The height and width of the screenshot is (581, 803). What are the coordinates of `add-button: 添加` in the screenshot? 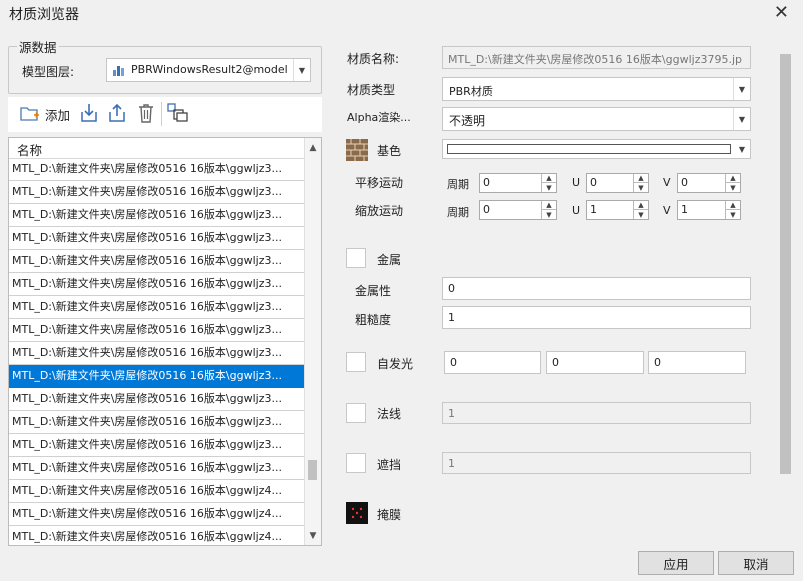 It's located at (45, 114).